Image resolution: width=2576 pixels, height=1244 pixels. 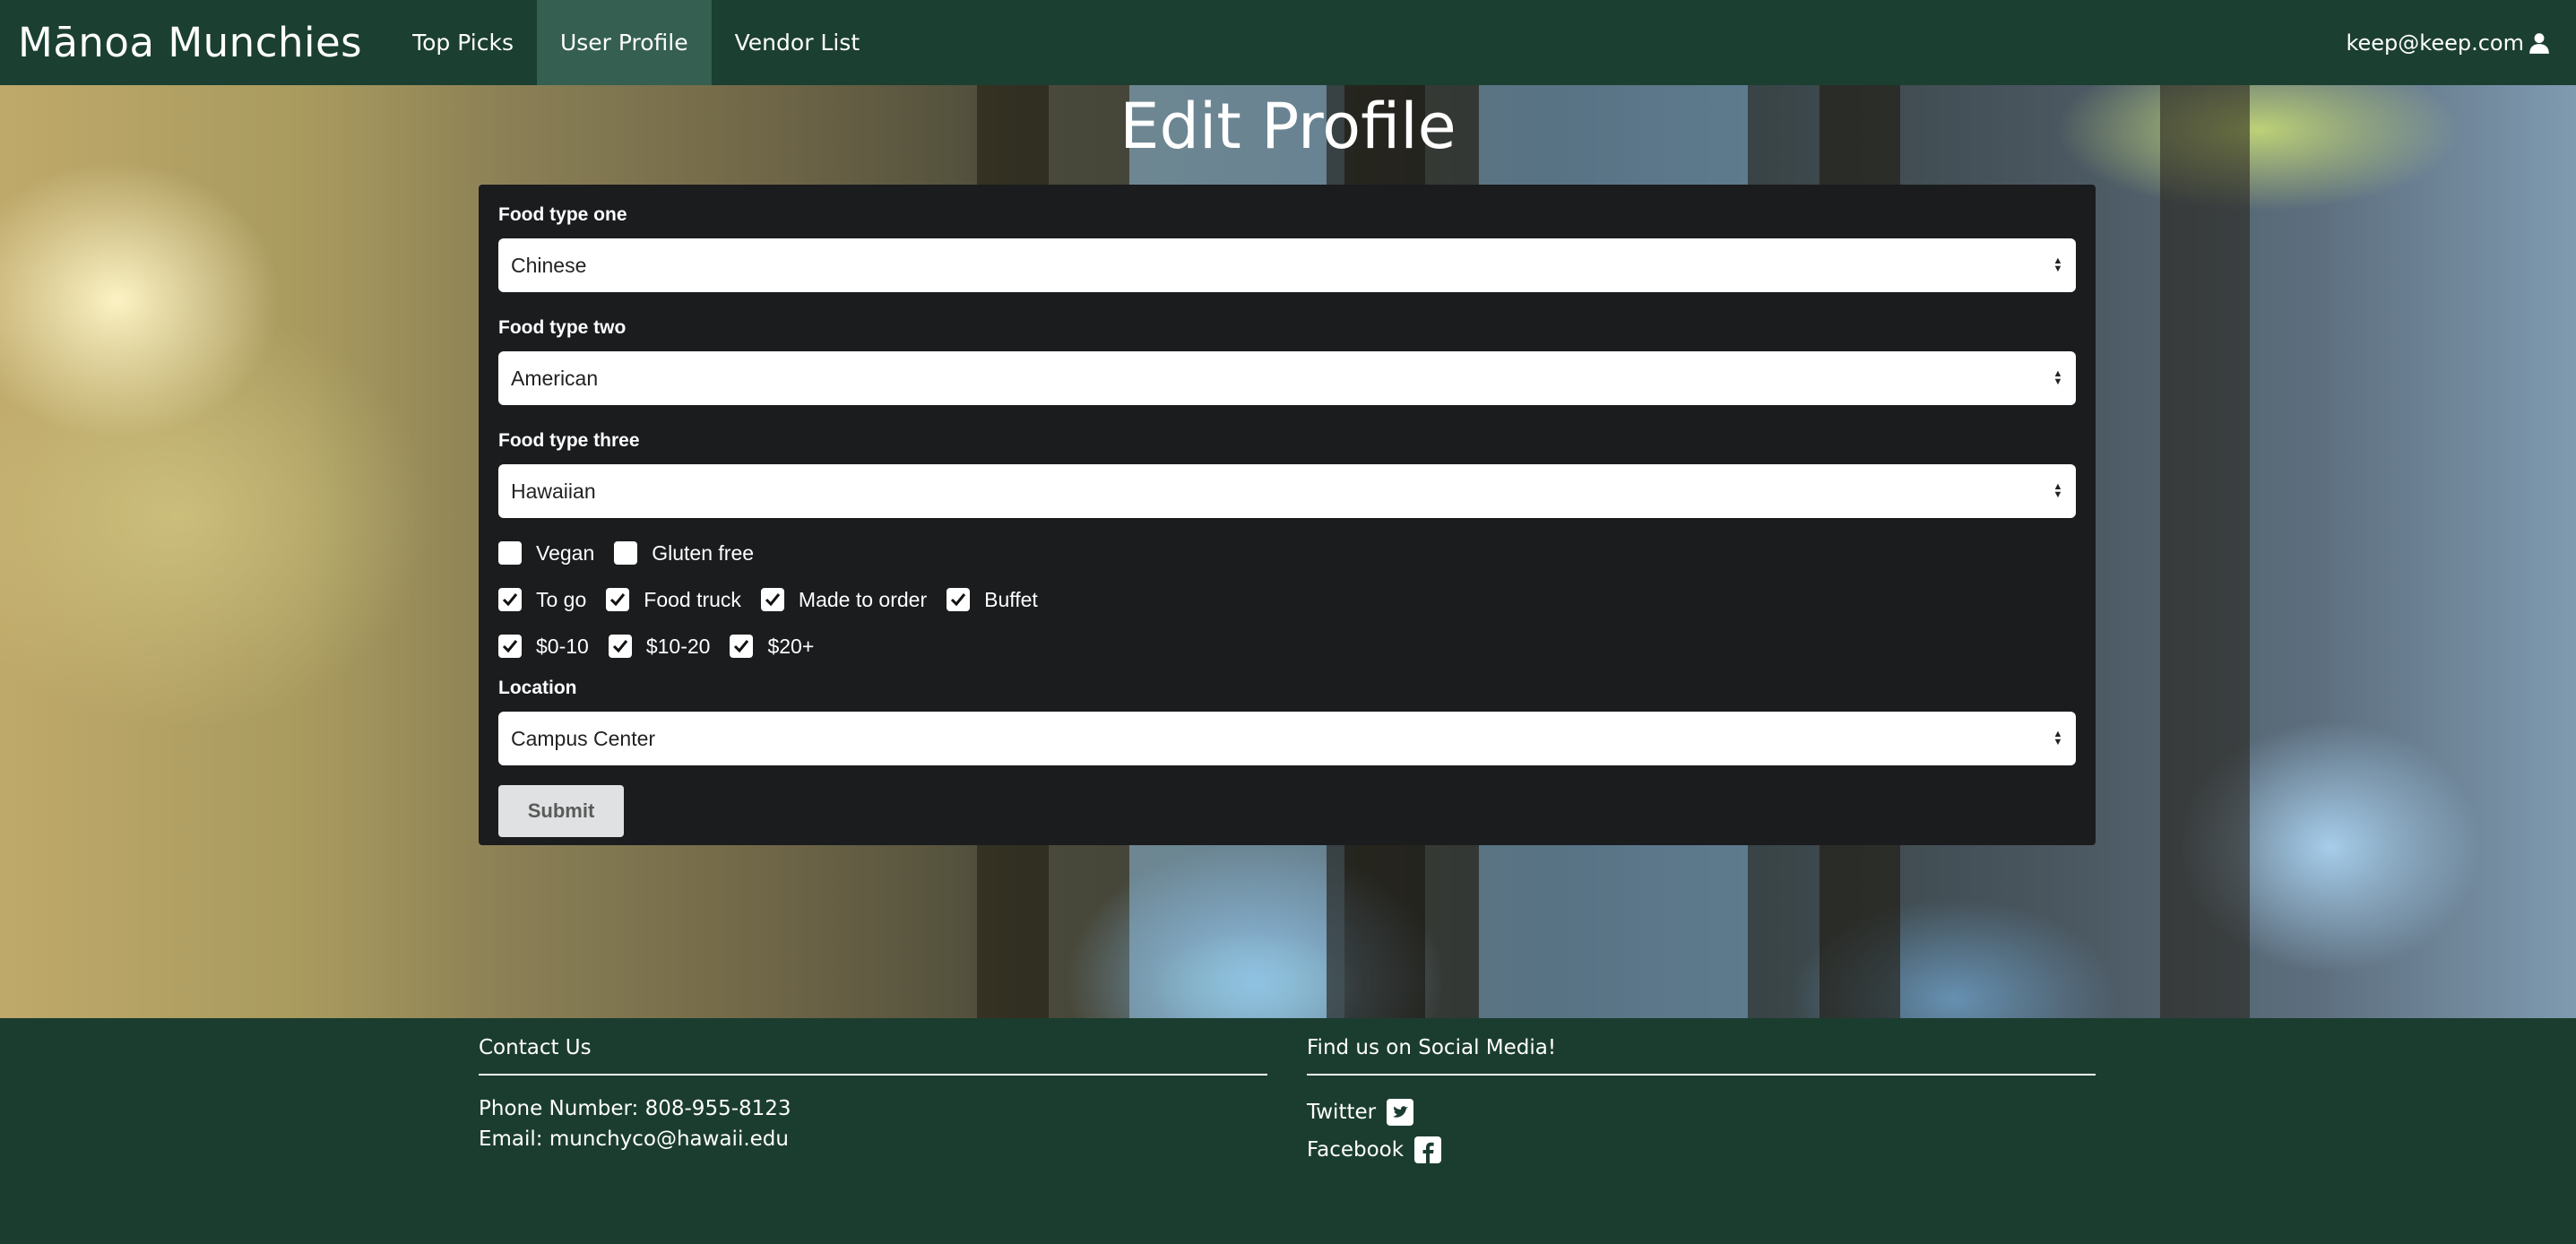 I want to click on contact-heading: Contact Us, so click(x=873, y=1056).